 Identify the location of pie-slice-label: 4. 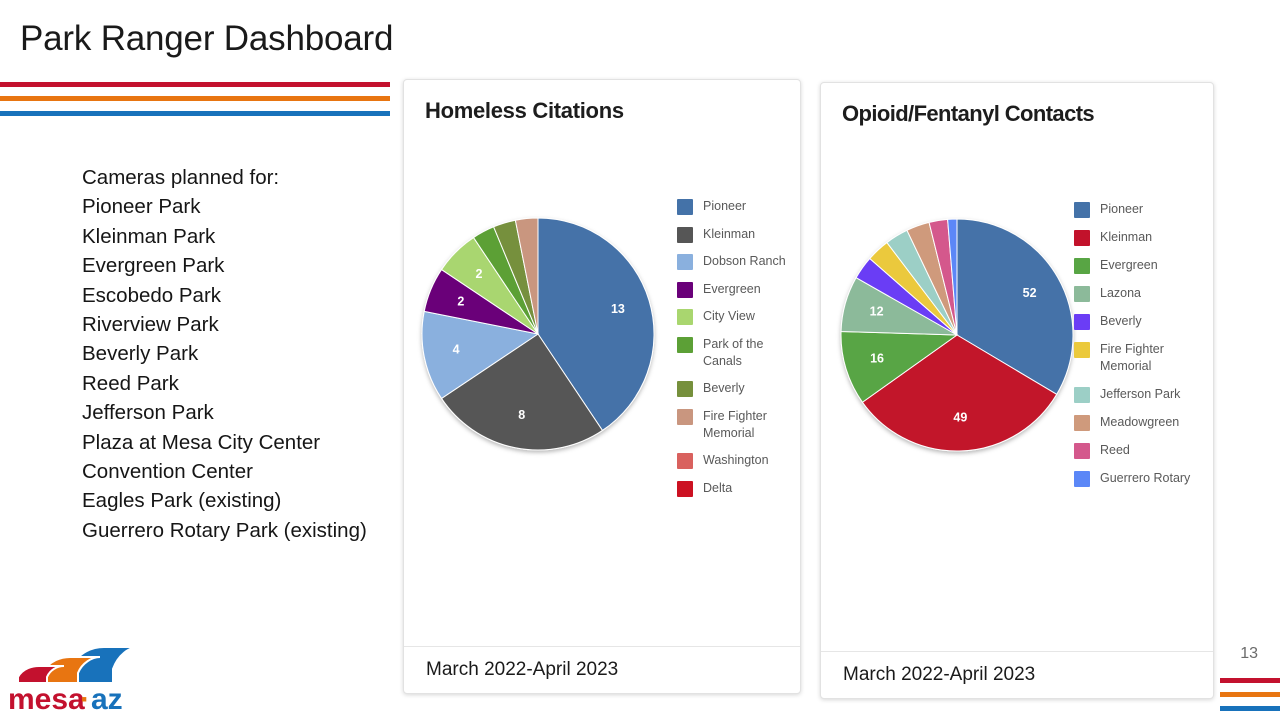
(456, 350).